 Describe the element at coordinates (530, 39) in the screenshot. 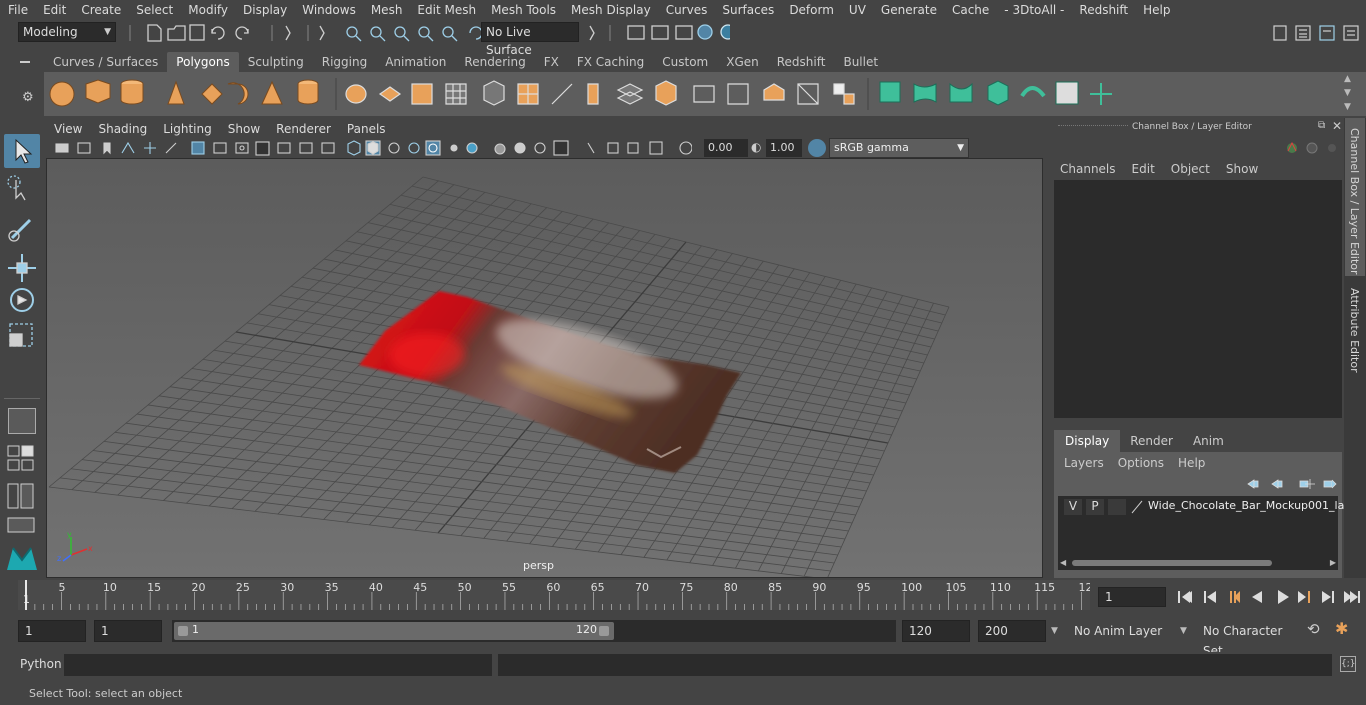

I see `live-surface-field: No Live Surface` at that location.